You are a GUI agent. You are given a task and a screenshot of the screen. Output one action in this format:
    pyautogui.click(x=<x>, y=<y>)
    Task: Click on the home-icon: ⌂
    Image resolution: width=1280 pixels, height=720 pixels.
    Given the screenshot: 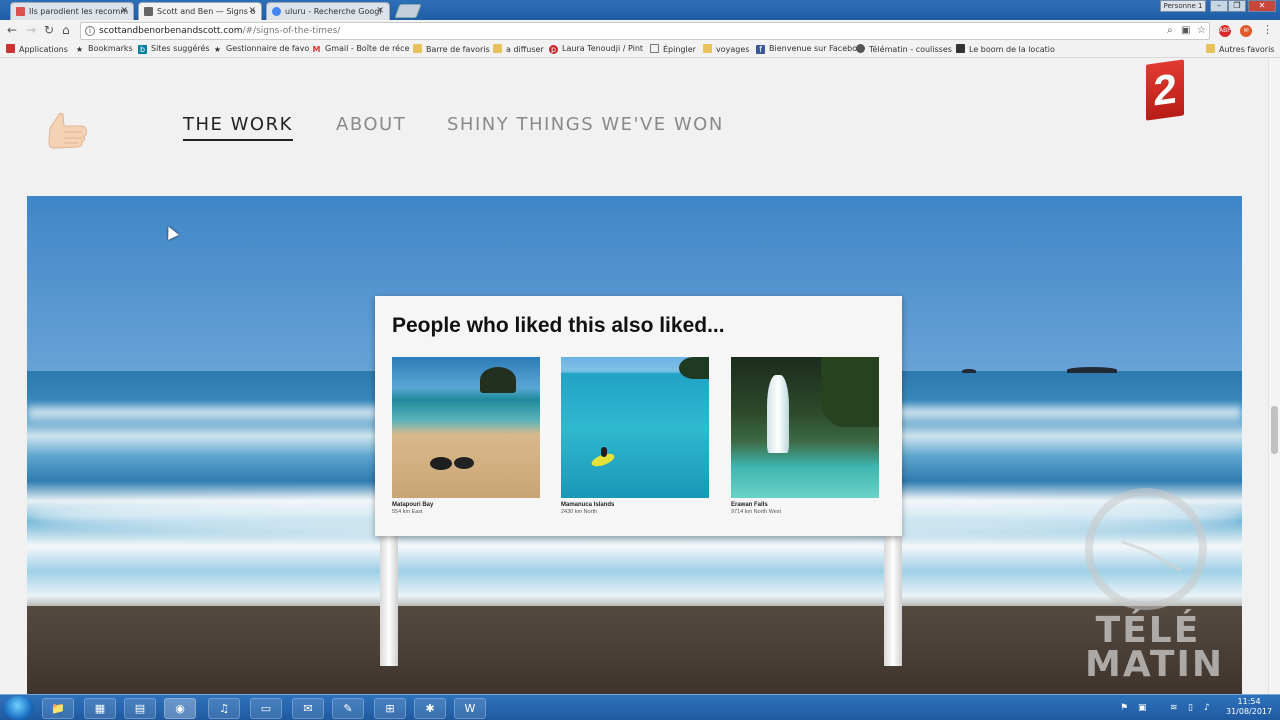 What is the action you would take?
    pyautogui.click(x=66, y=30)
    